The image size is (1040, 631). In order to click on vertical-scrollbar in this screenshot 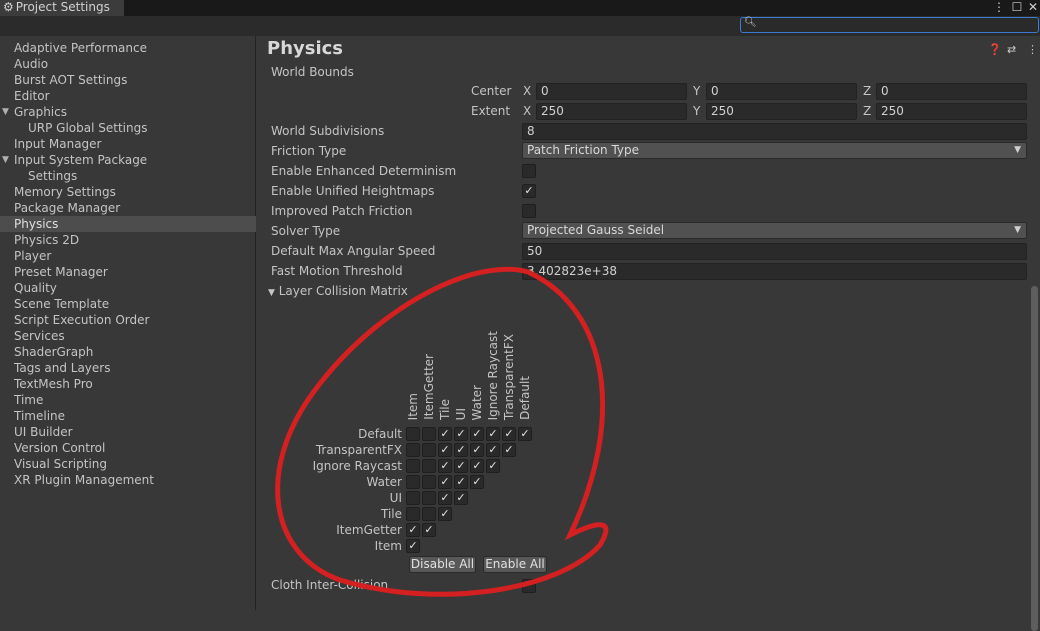, I will do `click(1034, 458)`.